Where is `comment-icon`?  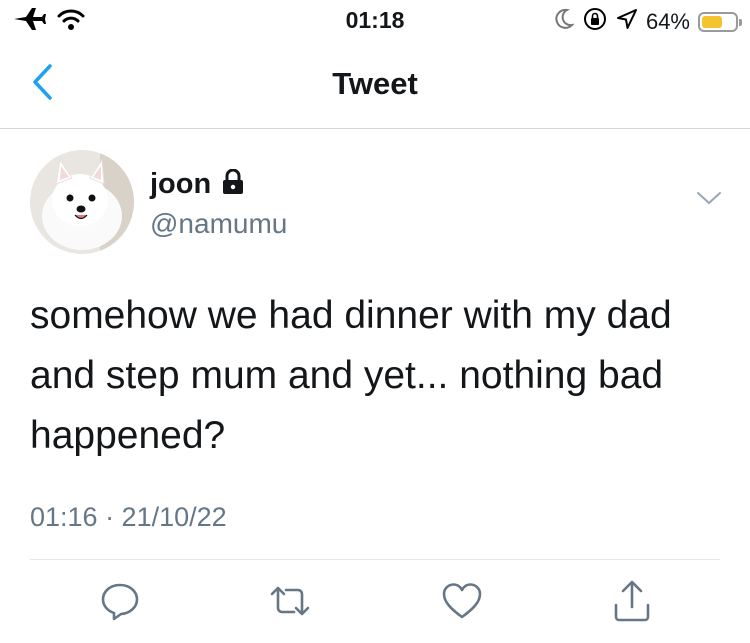
comment-icon is located at coordinates (120, 603).